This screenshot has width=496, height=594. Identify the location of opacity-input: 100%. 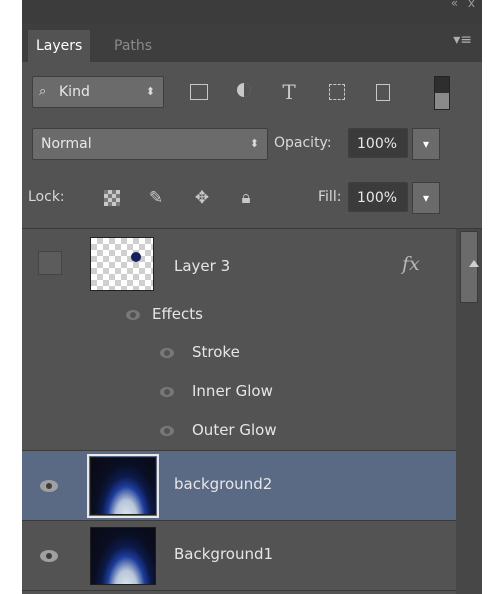
(378, 143).